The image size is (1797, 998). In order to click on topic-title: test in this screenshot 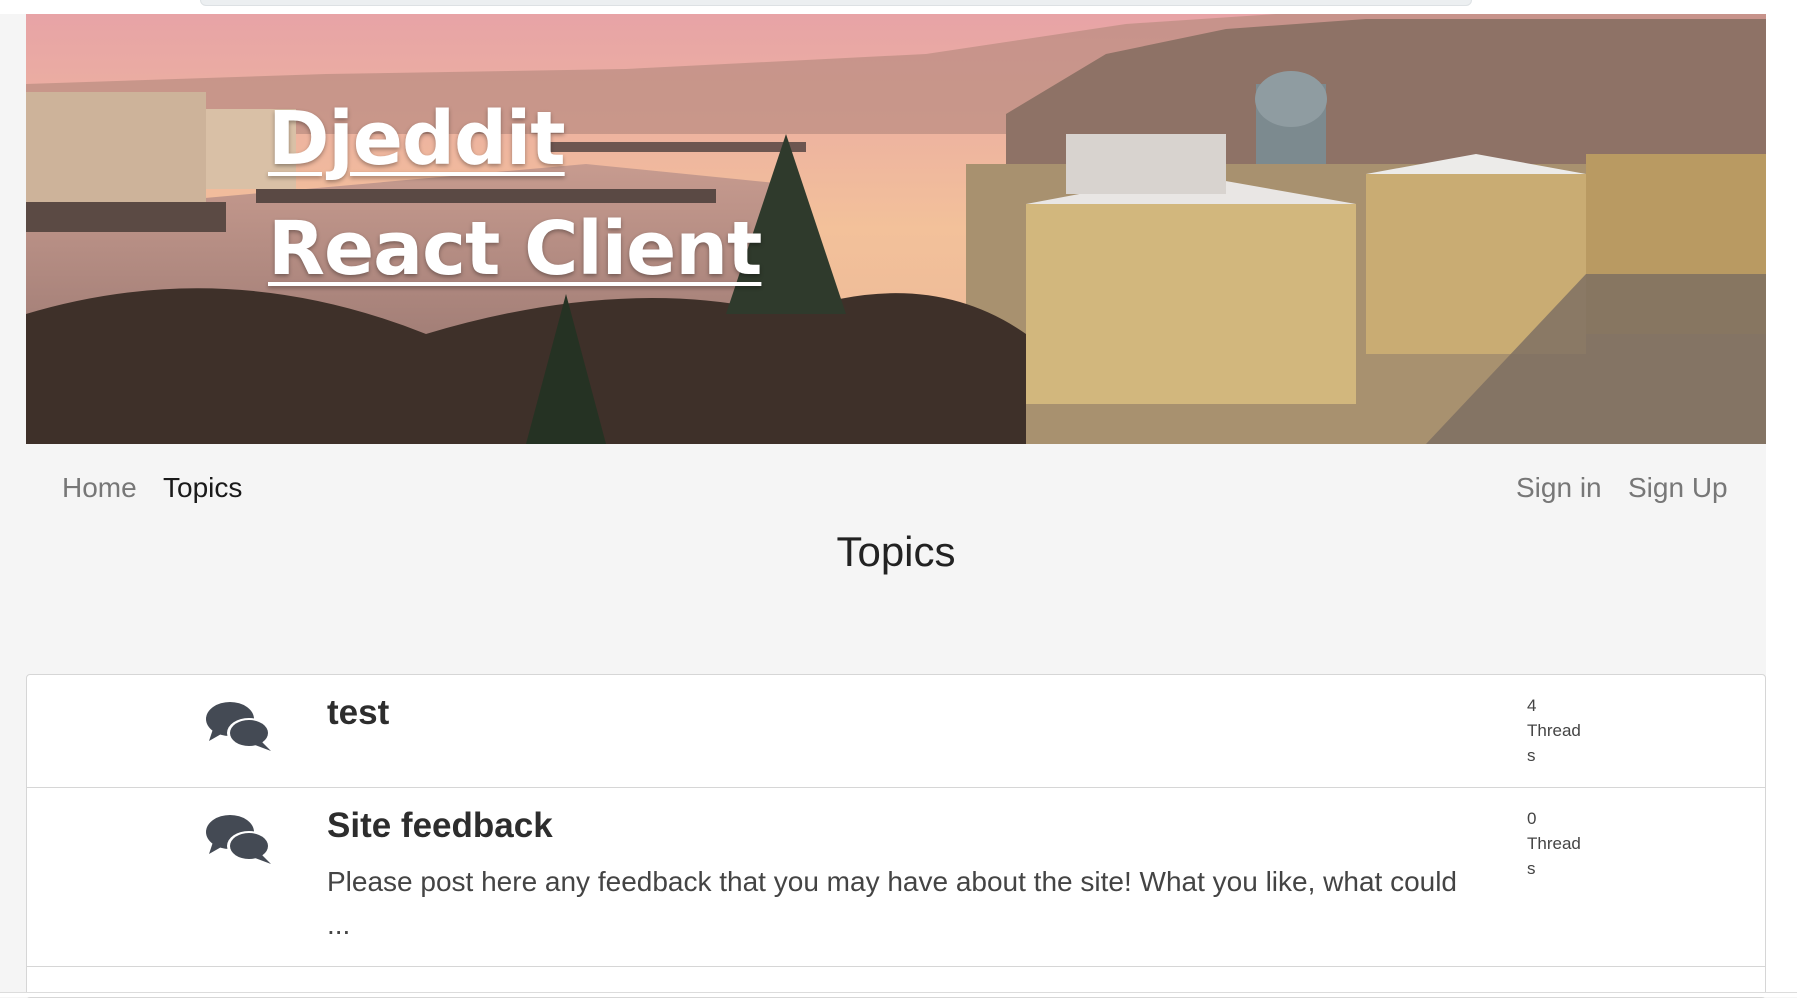, I will do `click(358, 713)`.